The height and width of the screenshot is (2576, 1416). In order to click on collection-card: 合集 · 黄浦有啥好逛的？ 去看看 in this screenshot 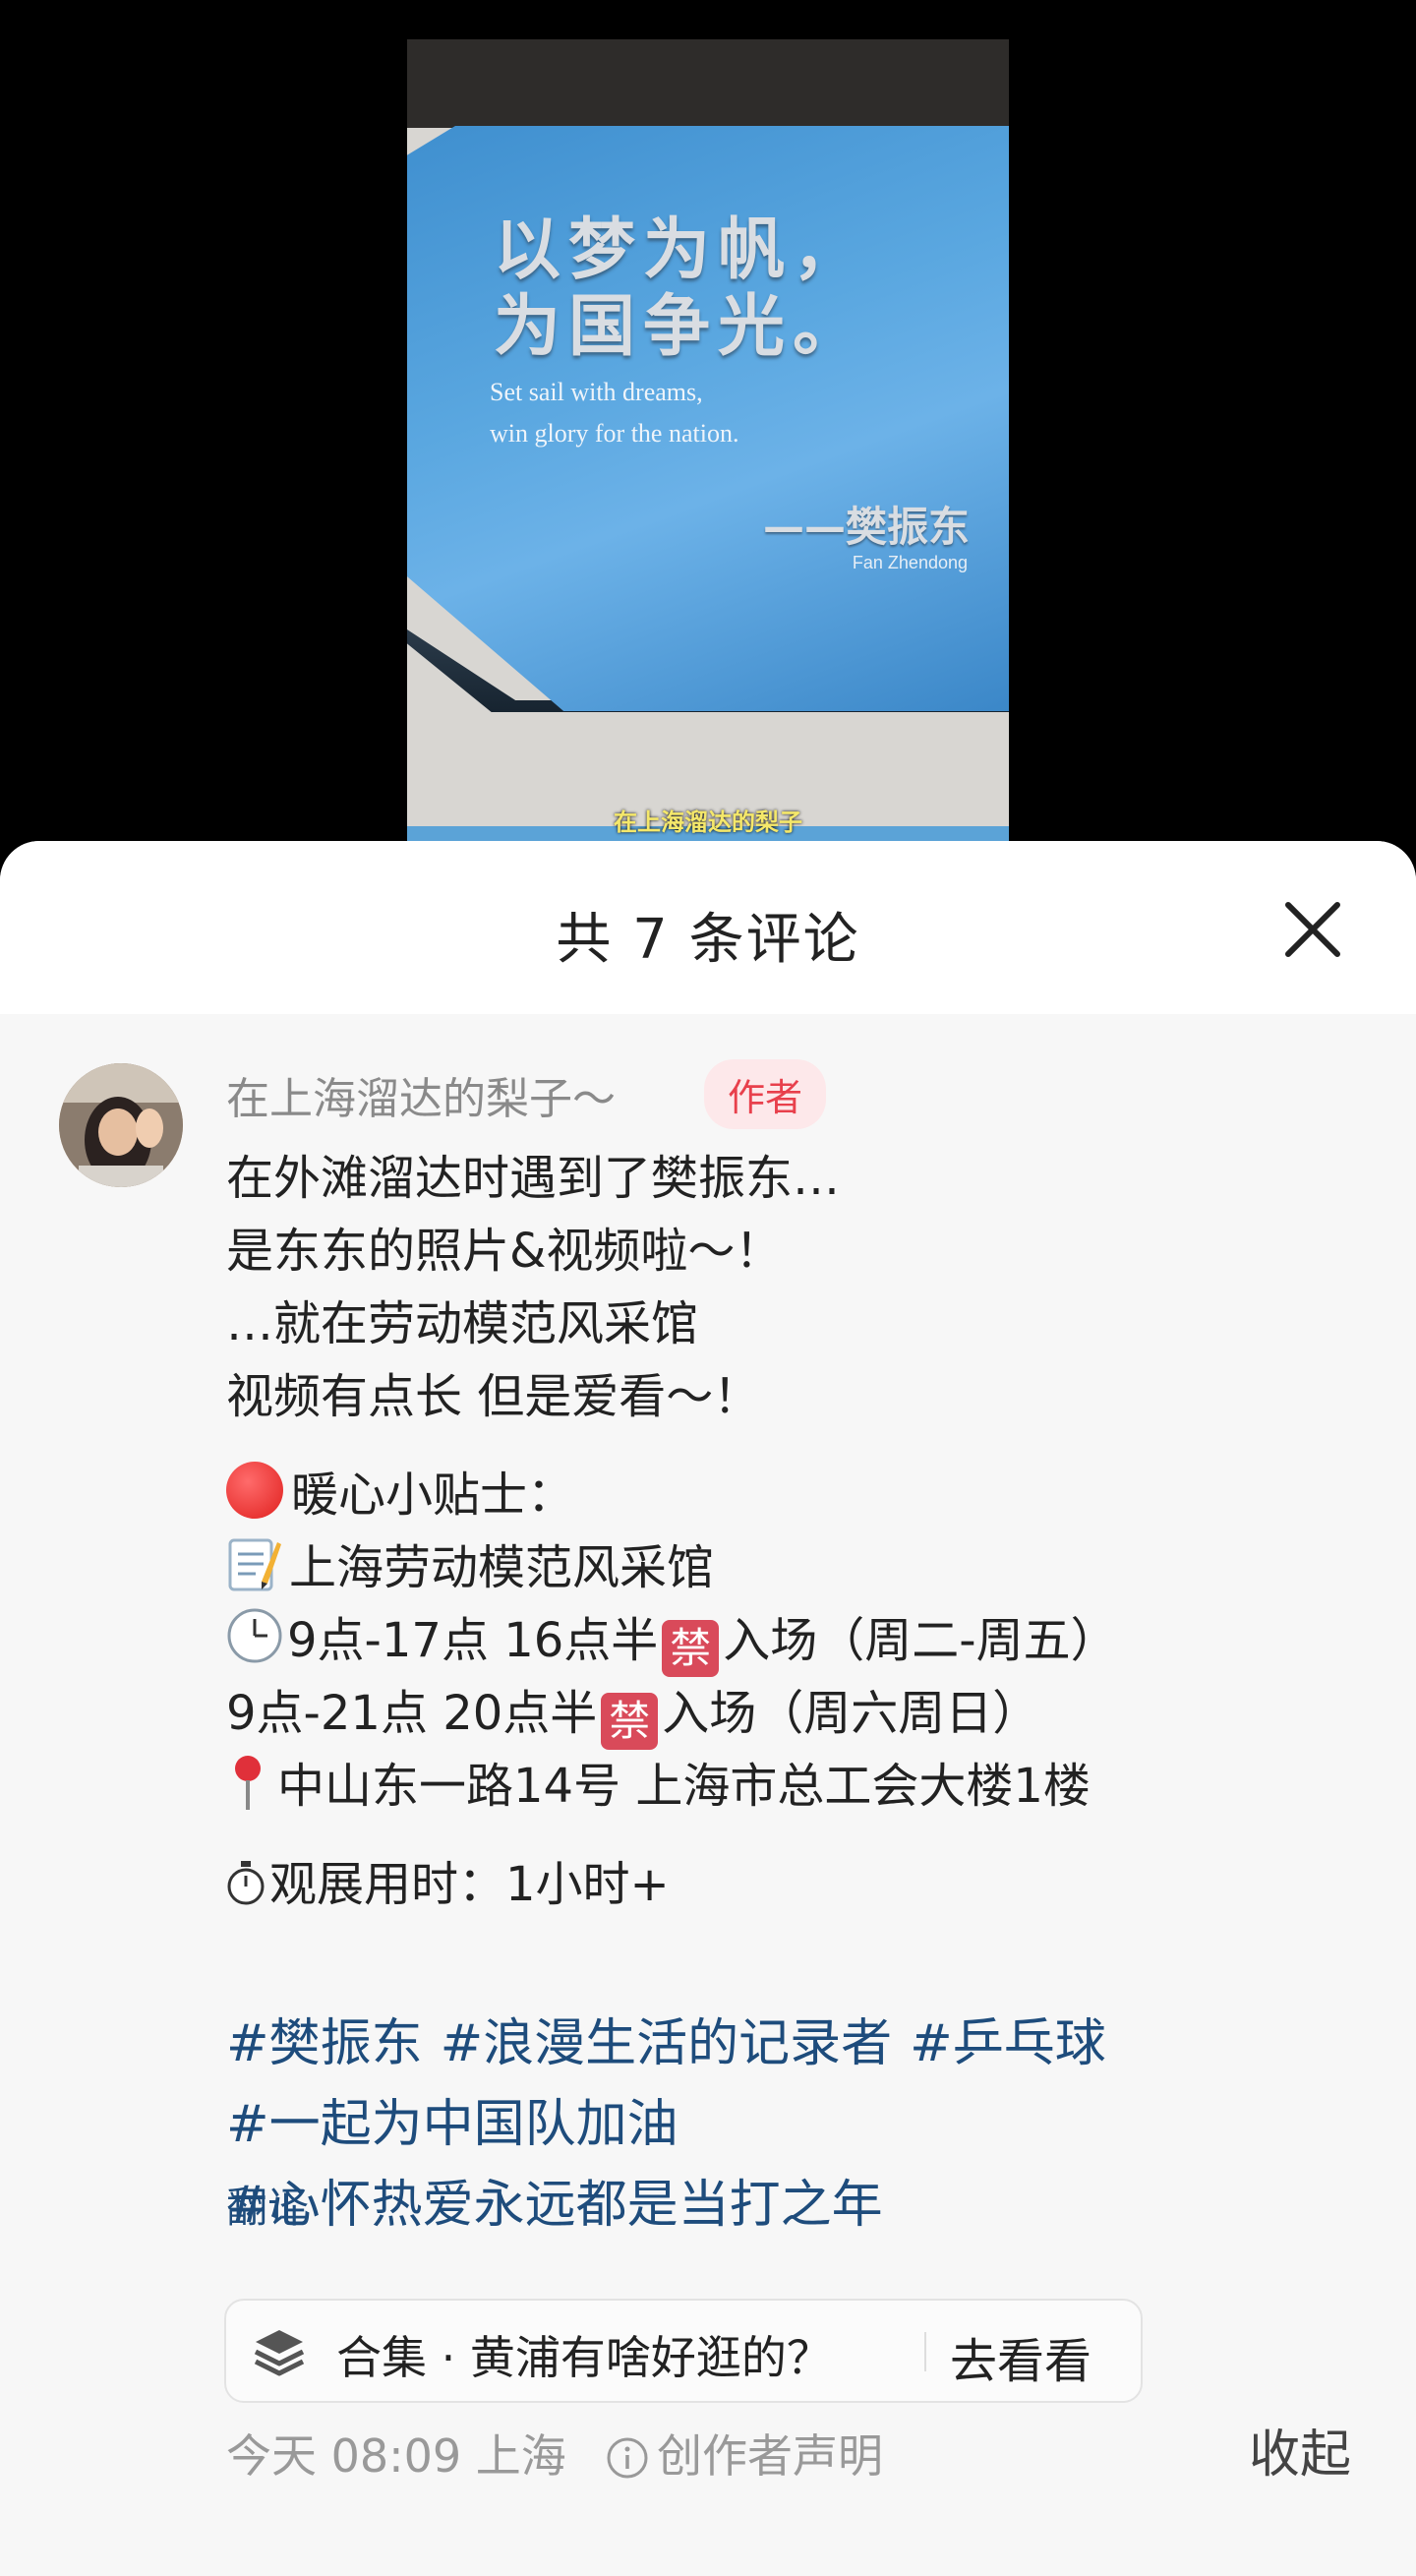, I will do `click(683, 2351)`.